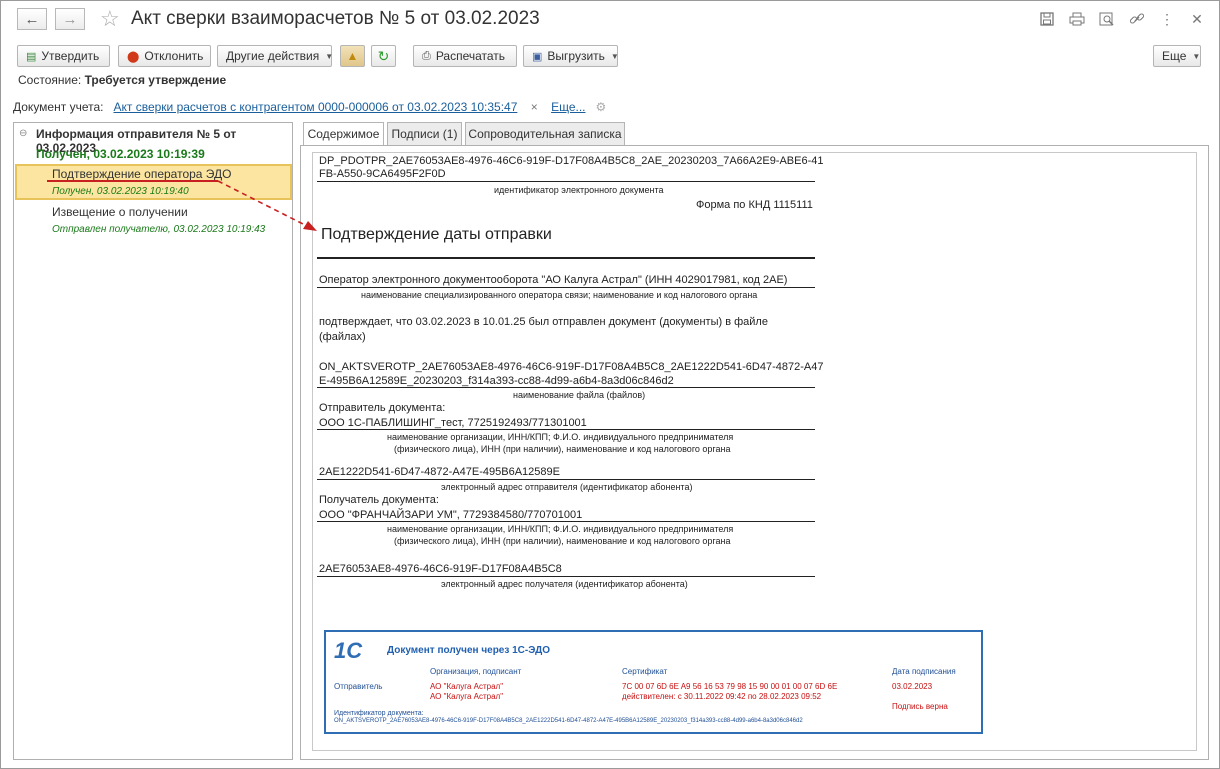 The image size is (1220, 769). I want to click on annotation-arrow-line, so click(263, 204).